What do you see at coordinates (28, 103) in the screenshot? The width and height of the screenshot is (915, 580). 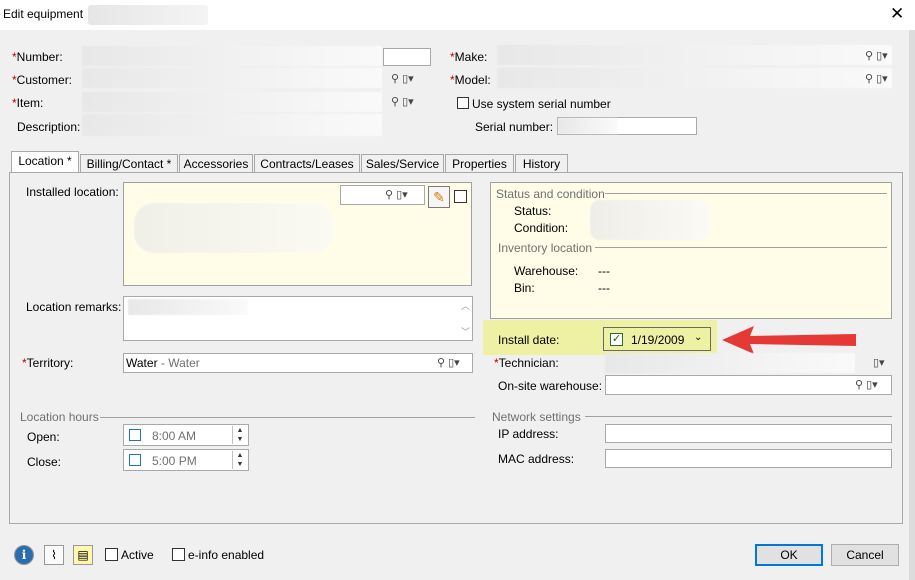 I see `item-label: *Item:` at bounding box center [28, 103].